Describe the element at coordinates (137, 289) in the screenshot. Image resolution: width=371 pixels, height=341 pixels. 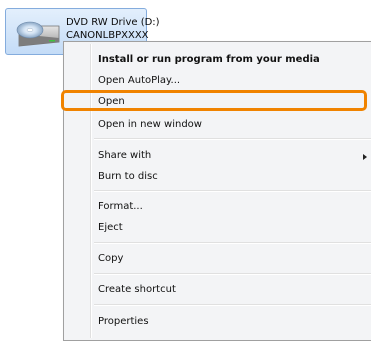
I see `menu-item-create-shortcut: Create shortcut` at that location.